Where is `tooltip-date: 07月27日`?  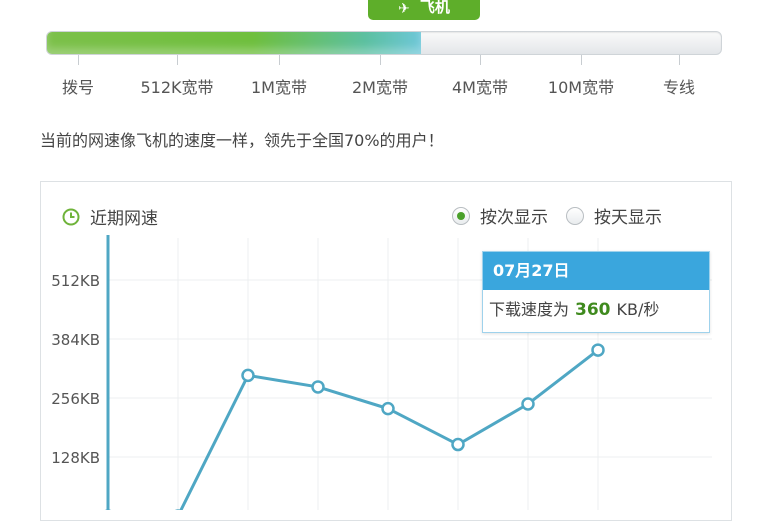
tooltip-date: 07月27日 is located at coordinates (596, 271).